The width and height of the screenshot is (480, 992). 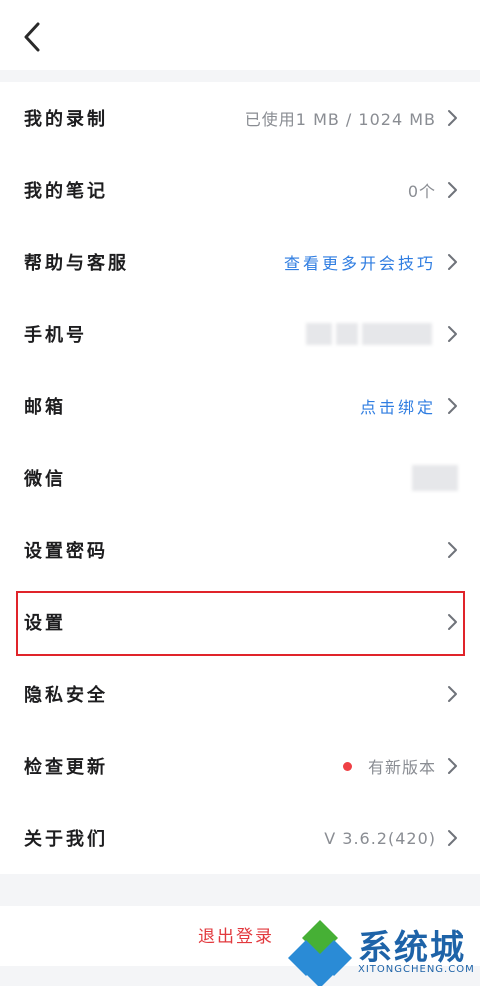 I want to click on menu-item-wechat: 微信, so click(x=240, y=478).